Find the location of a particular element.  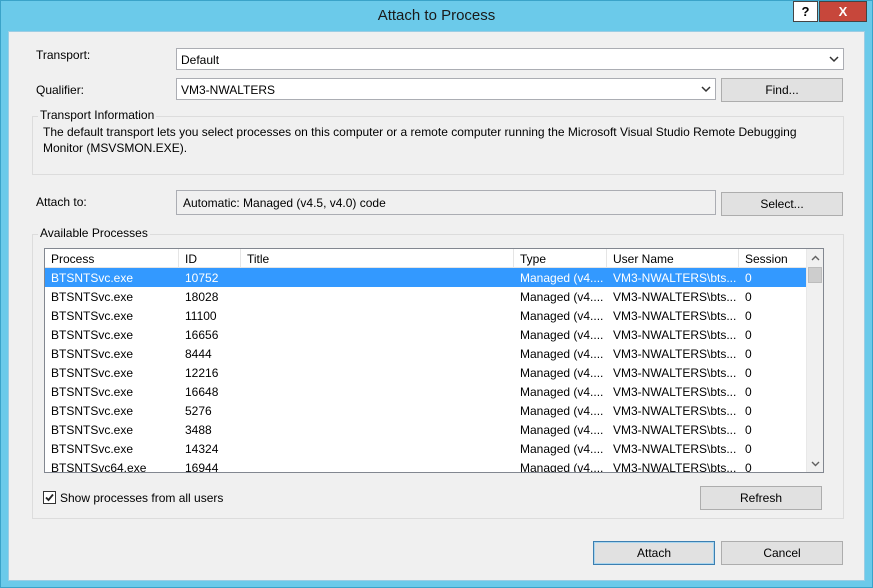

cell-id: 14324 is located at coordinates (202, 449).